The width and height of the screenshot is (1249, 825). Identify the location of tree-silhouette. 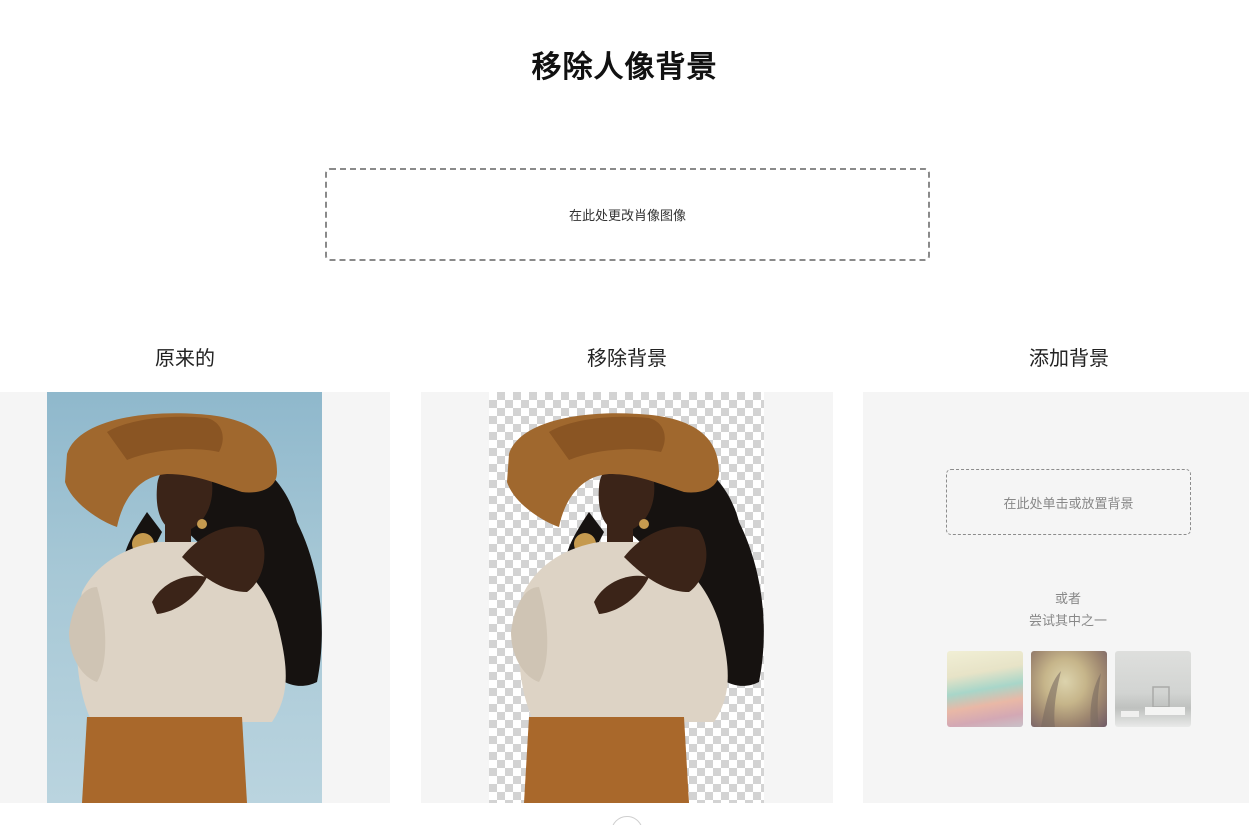
(1071, 699).